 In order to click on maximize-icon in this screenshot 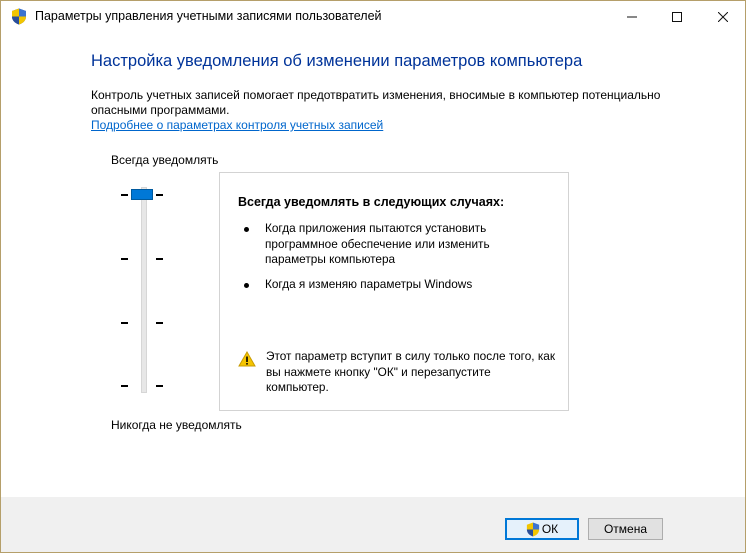, I will do `click(676, 16)`.